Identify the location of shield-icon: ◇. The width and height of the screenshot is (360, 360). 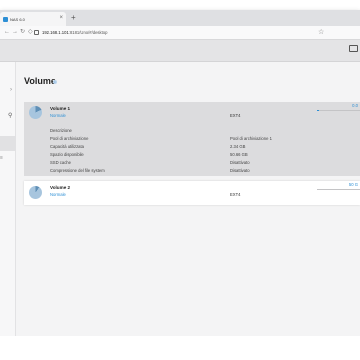
(30, 32).